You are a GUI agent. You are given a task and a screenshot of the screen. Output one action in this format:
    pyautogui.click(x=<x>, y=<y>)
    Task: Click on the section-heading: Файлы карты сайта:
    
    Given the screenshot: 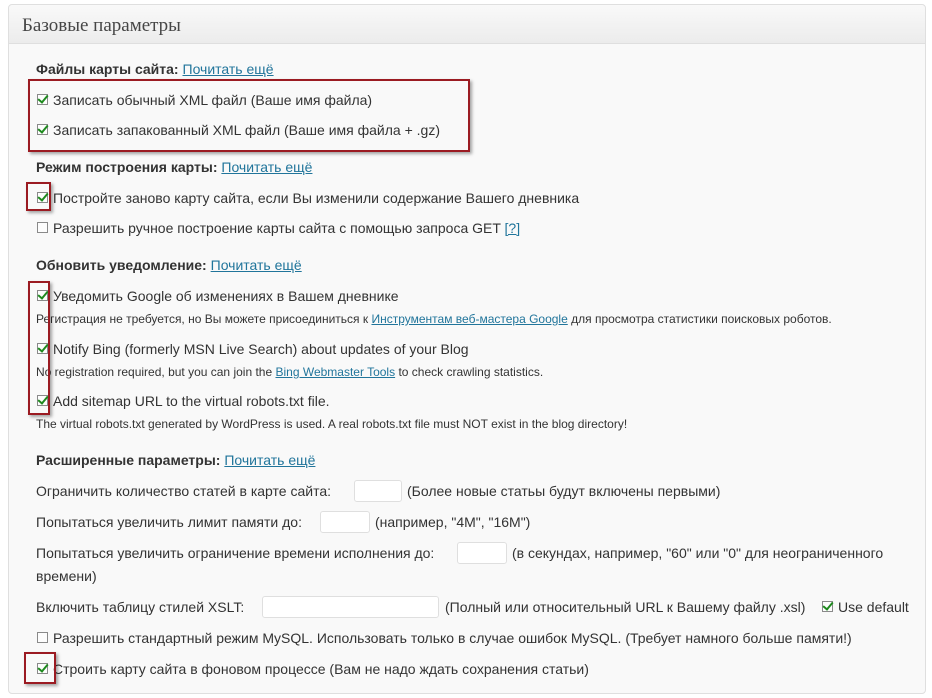 What is the action you would take?
    pyautogui.click(x=107, y=69)
    